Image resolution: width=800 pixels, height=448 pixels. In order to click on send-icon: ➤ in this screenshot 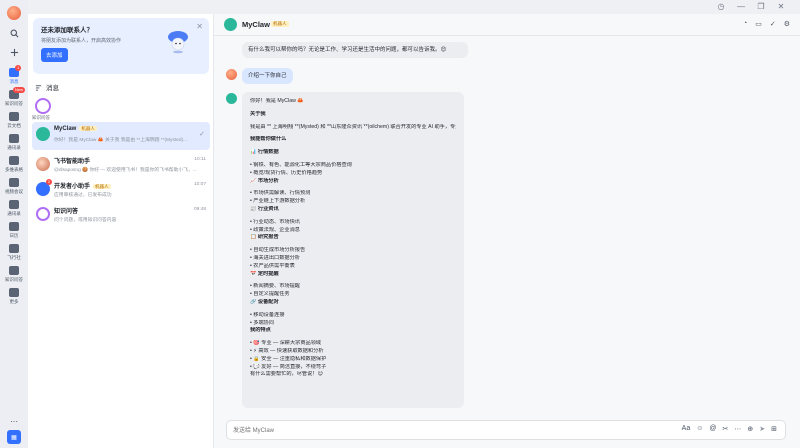, I will do `click(762, 429)`.